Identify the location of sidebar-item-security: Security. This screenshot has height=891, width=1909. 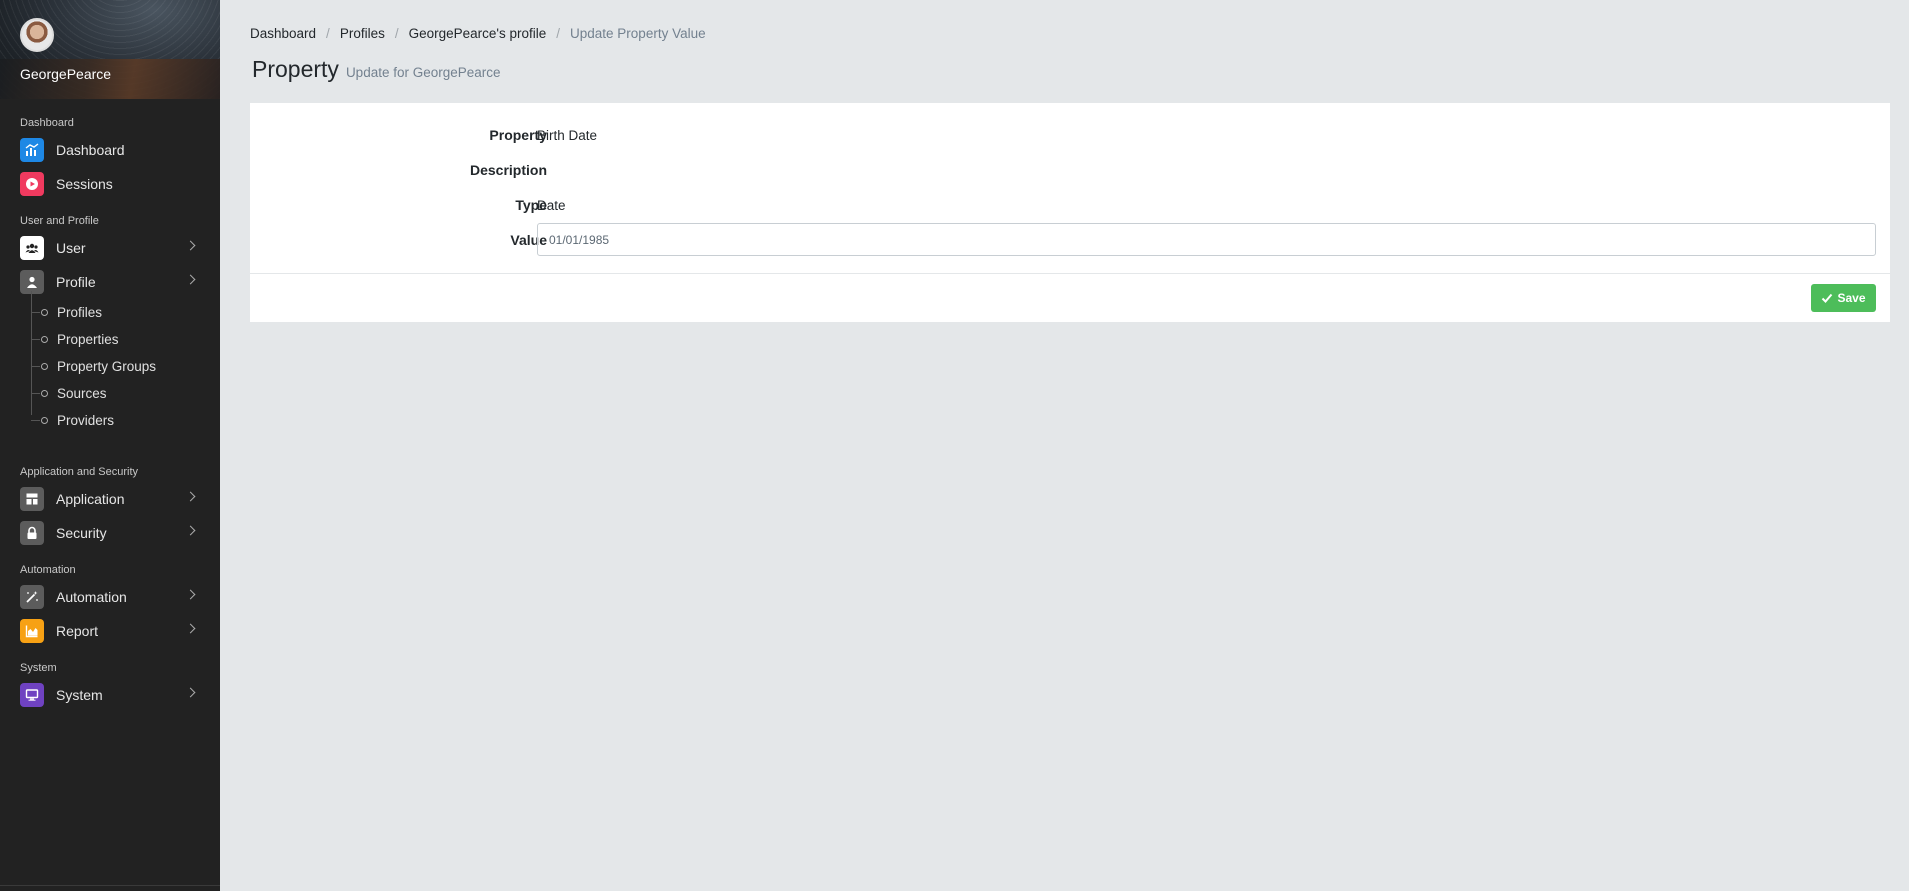
(110, 533).